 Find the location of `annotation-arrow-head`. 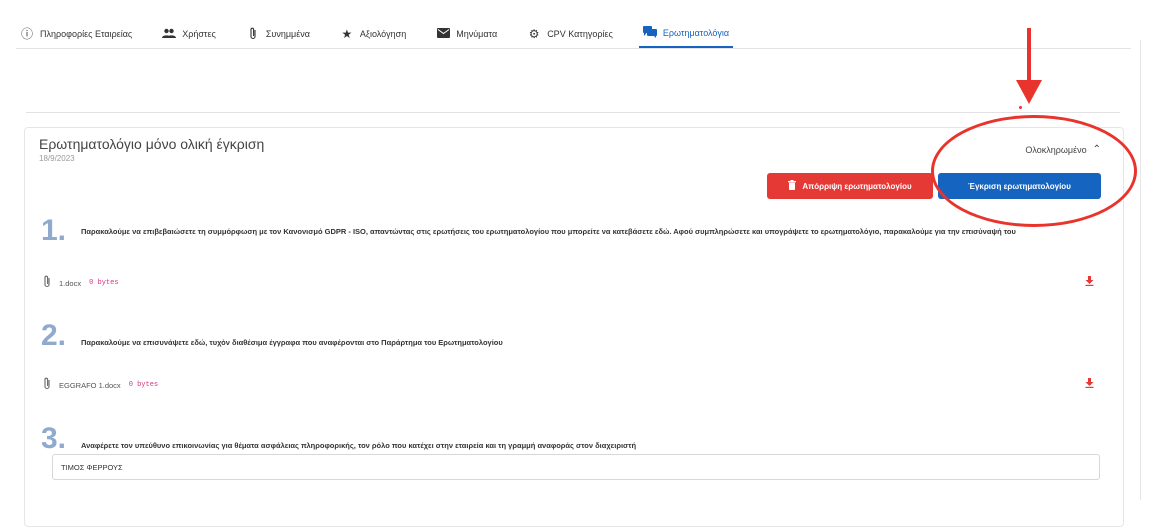

annotation-arrow-head is located at coordinates (1029, 92).